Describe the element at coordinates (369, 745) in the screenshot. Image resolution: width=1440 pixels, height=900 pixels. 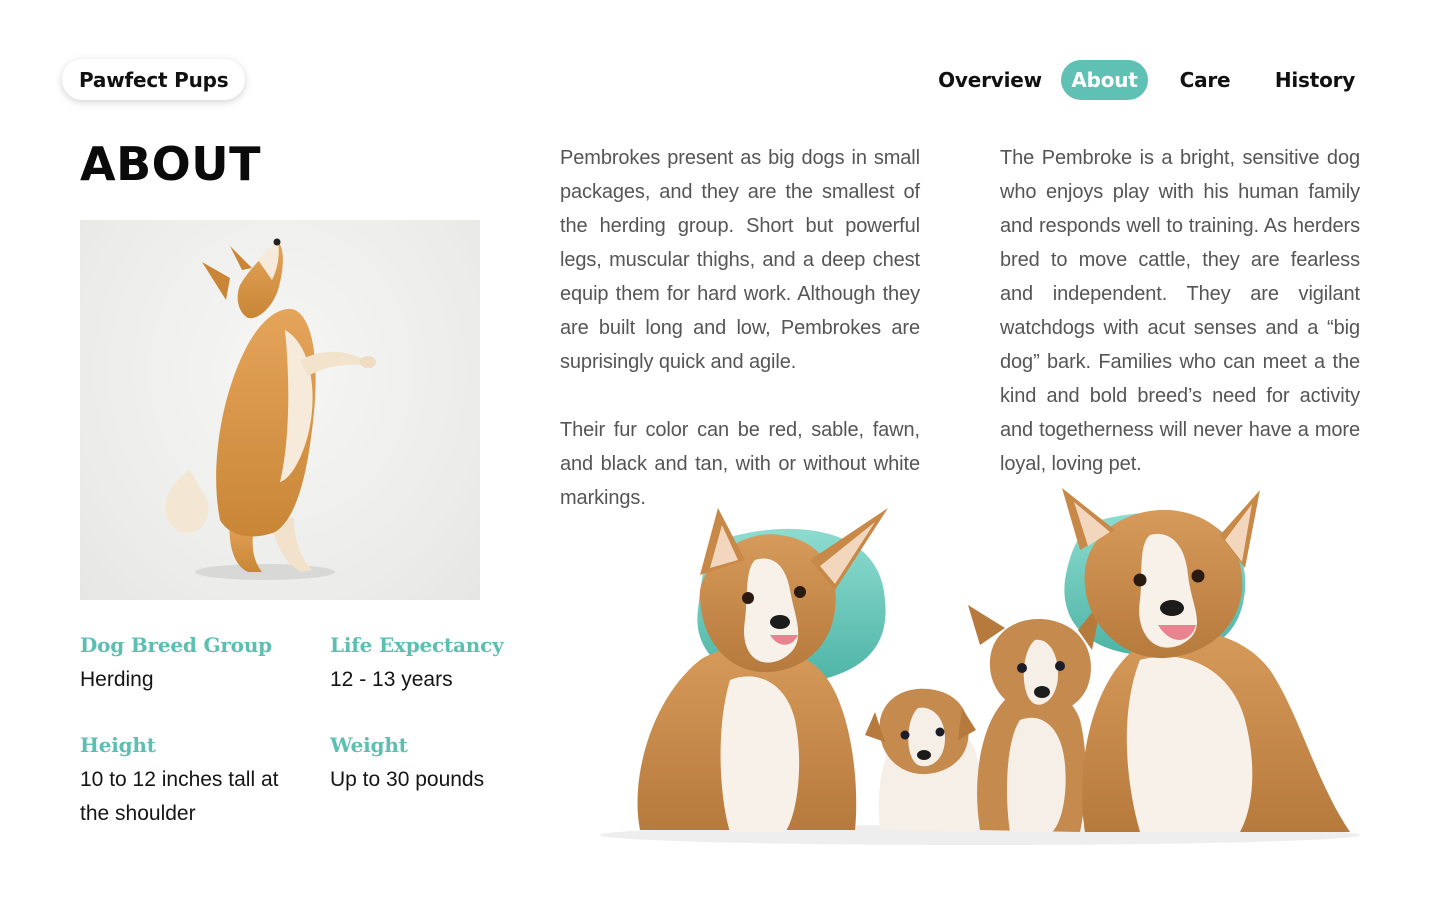
I see `fact-label: Weight` at that location.